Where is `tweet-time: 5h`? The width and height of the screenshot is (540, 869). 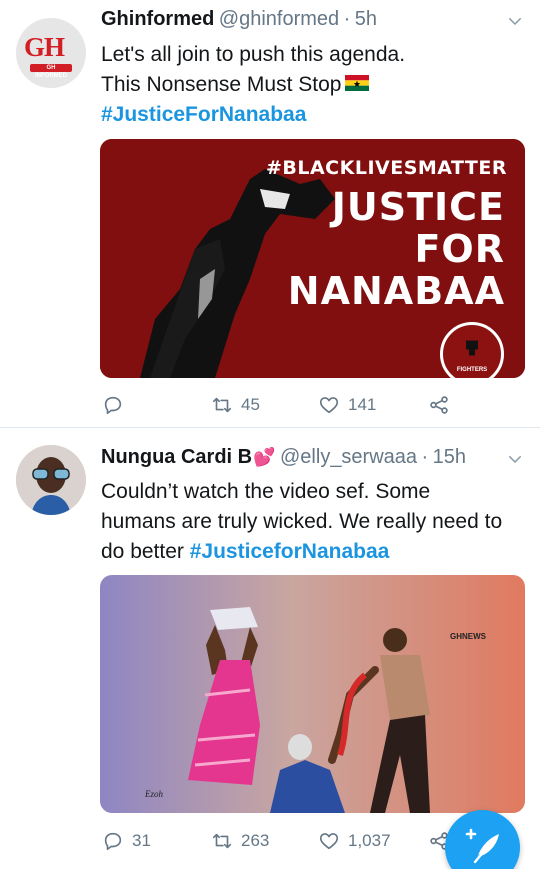 tweet-time: 5h is located at coordinates (366, 19).